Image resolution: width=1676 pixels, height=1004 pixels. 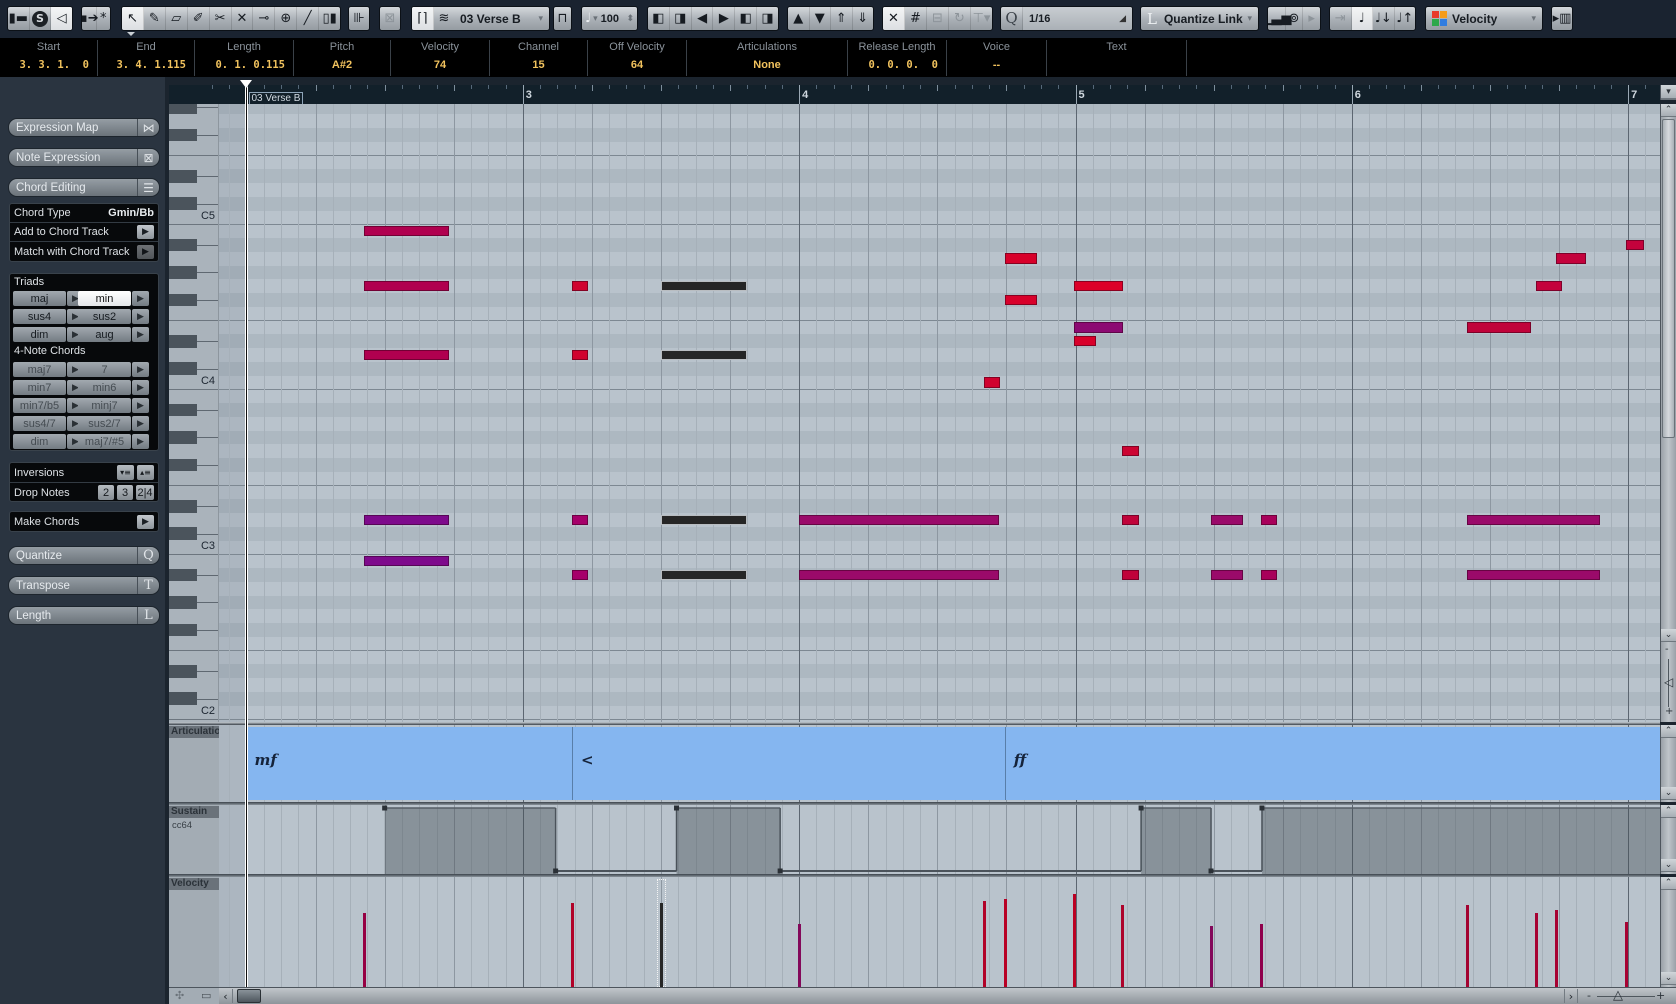 I want to click on inversion-up-button: ▴≡, so click(x=145, y=472).